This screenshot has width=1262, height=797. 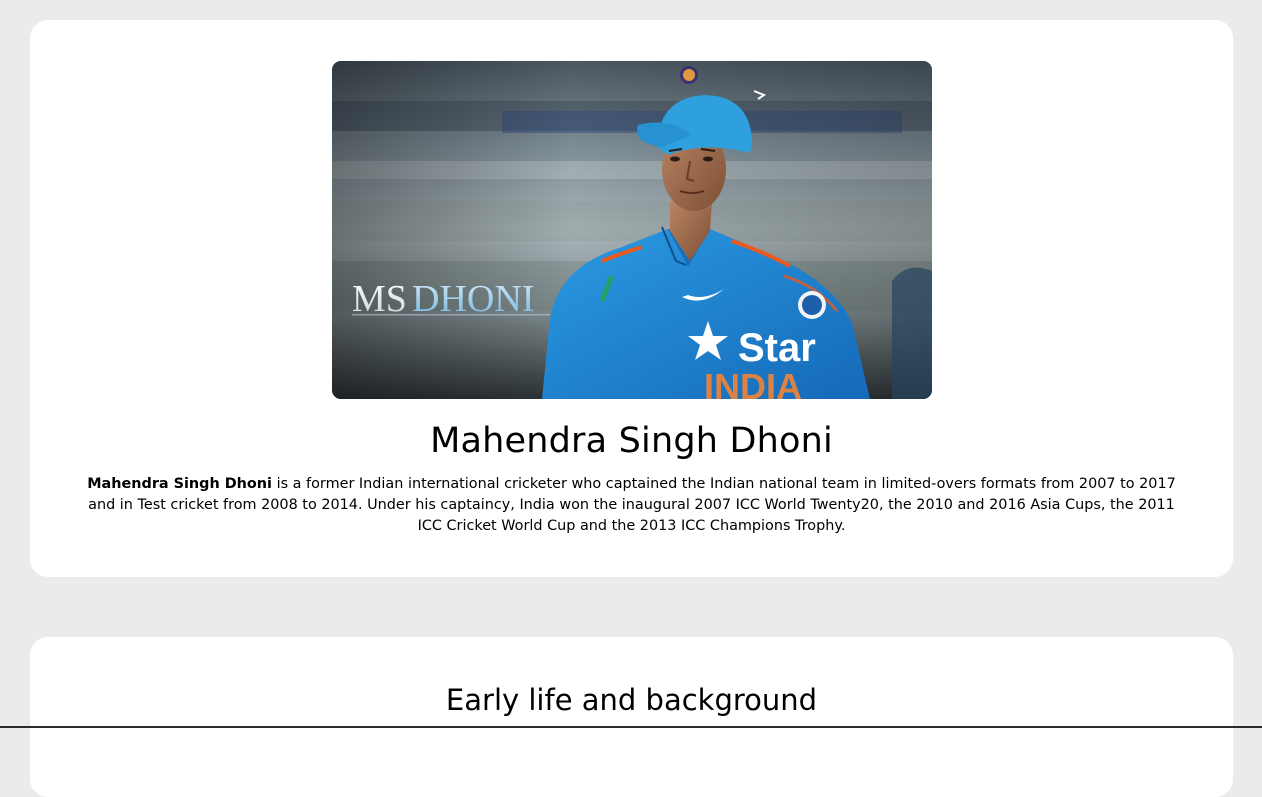 What do you see at coordinates (179, 484) in the screenshot?
I see `description-bold-name: Mahendra Singh Dhoni` at bounding box center [179, 484].